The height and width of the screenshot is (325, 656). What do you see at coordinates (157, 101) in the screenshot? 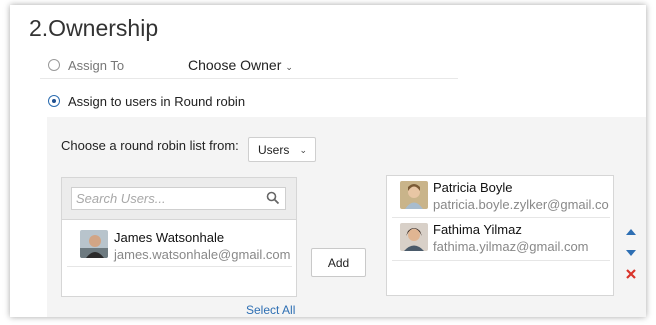
I see `round-robin-label: Assign to users in Round robin` at bounding box center [157, 101].